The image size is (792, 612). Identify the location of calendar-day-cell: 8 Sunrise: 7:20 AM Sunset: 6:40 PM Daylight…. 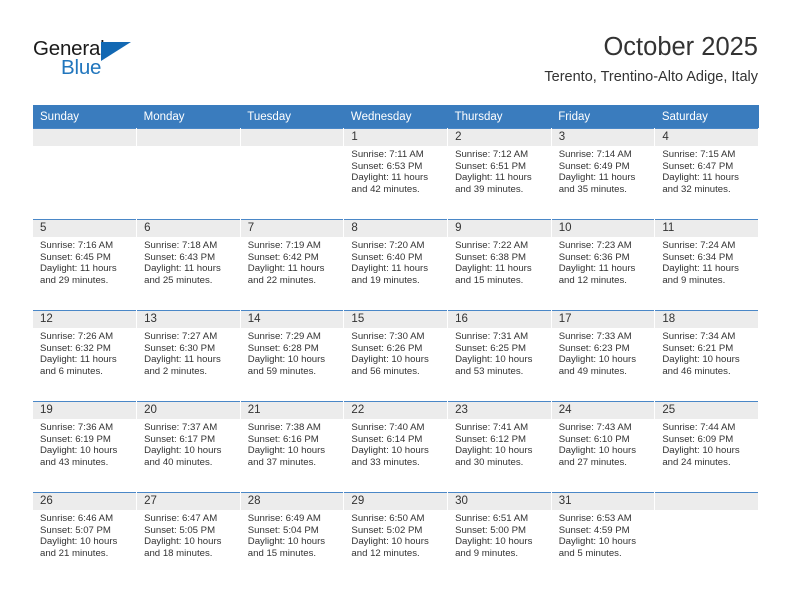
(396, 264).